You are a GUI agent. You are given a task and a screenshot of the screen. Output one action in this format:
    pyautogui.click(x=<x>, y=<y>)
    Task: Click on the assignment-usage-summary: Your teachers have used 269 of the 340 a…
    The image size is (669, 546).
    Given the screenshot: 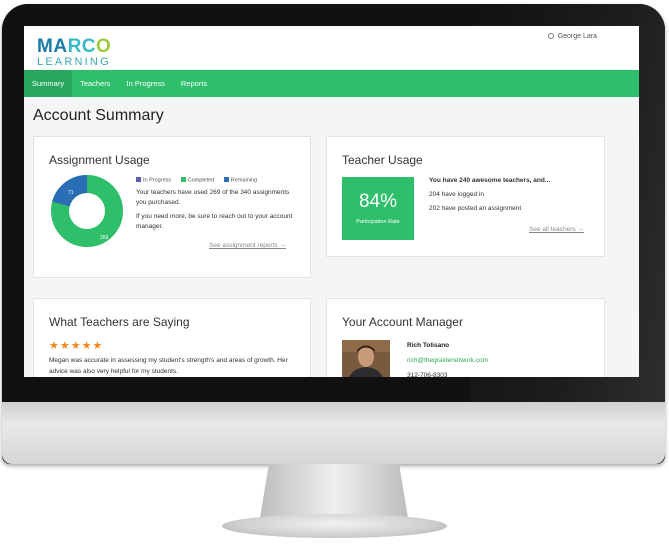 What is the action you would take?
    pyautogui.click(x=213, y=197)
    